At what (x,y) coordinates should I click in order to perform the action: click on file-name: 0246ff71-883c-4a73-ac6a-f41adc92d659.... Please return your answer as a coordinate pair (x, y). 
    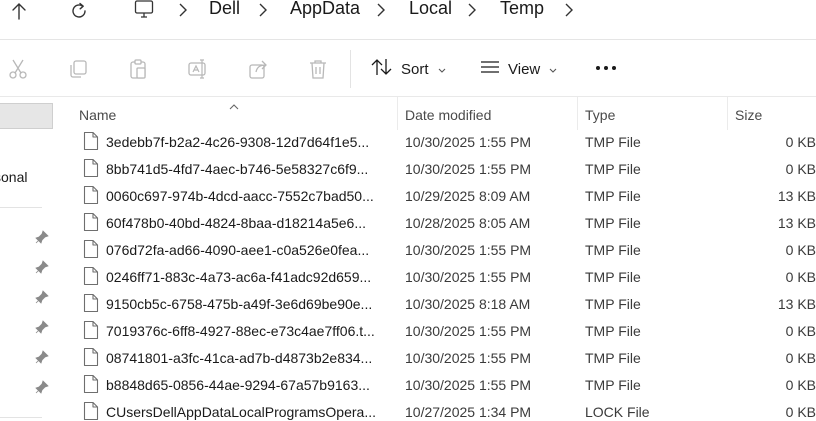
    Looking at the image, I should click on (239, 277).